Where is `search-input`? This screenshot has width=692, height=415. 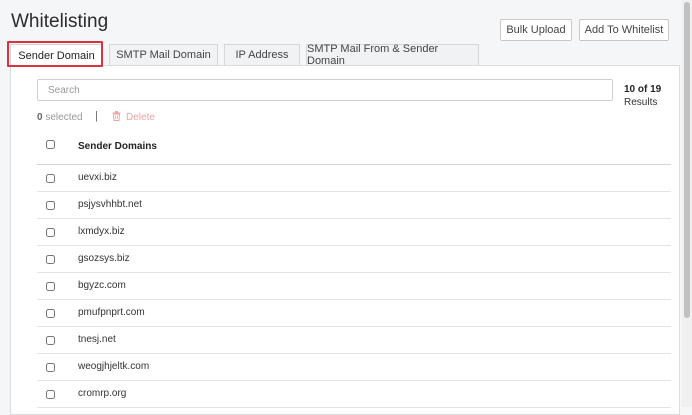
search-input is located at coordinates (325, 90).